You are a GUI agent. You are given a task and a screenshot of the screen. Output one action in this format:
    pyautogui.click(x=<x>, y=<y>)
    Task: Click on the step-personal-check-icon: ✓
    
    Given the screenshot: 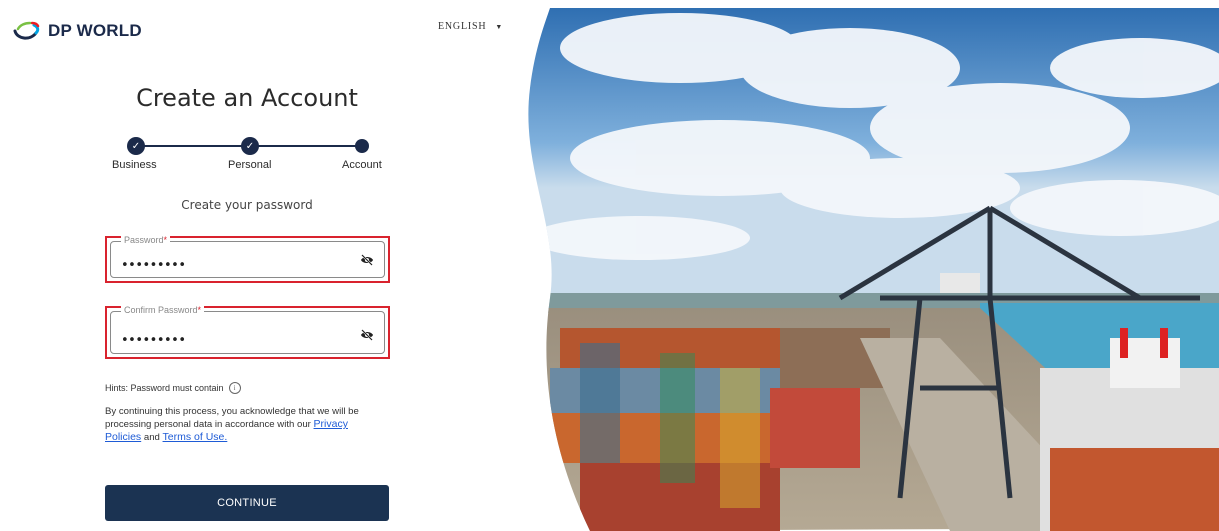 What is the action you would take?
    pyautogui.click(x=250, y=146)
    